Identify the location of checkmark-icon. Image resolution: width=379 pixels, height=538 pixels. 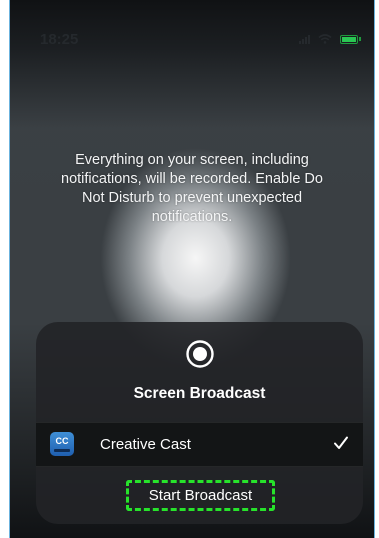
(341, 442).